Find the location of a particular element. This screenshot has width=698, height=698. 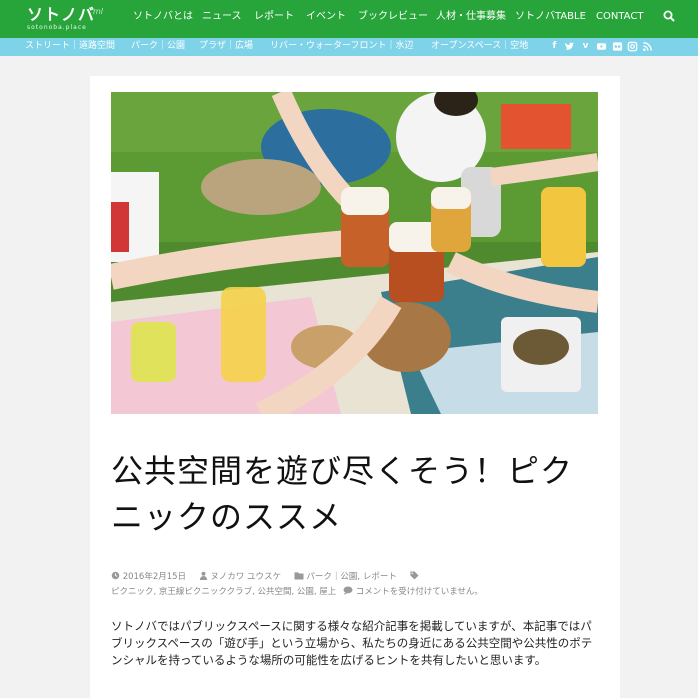

subnav-item-street: ストリート｜道路空間 is located at coordinates (70, 46).